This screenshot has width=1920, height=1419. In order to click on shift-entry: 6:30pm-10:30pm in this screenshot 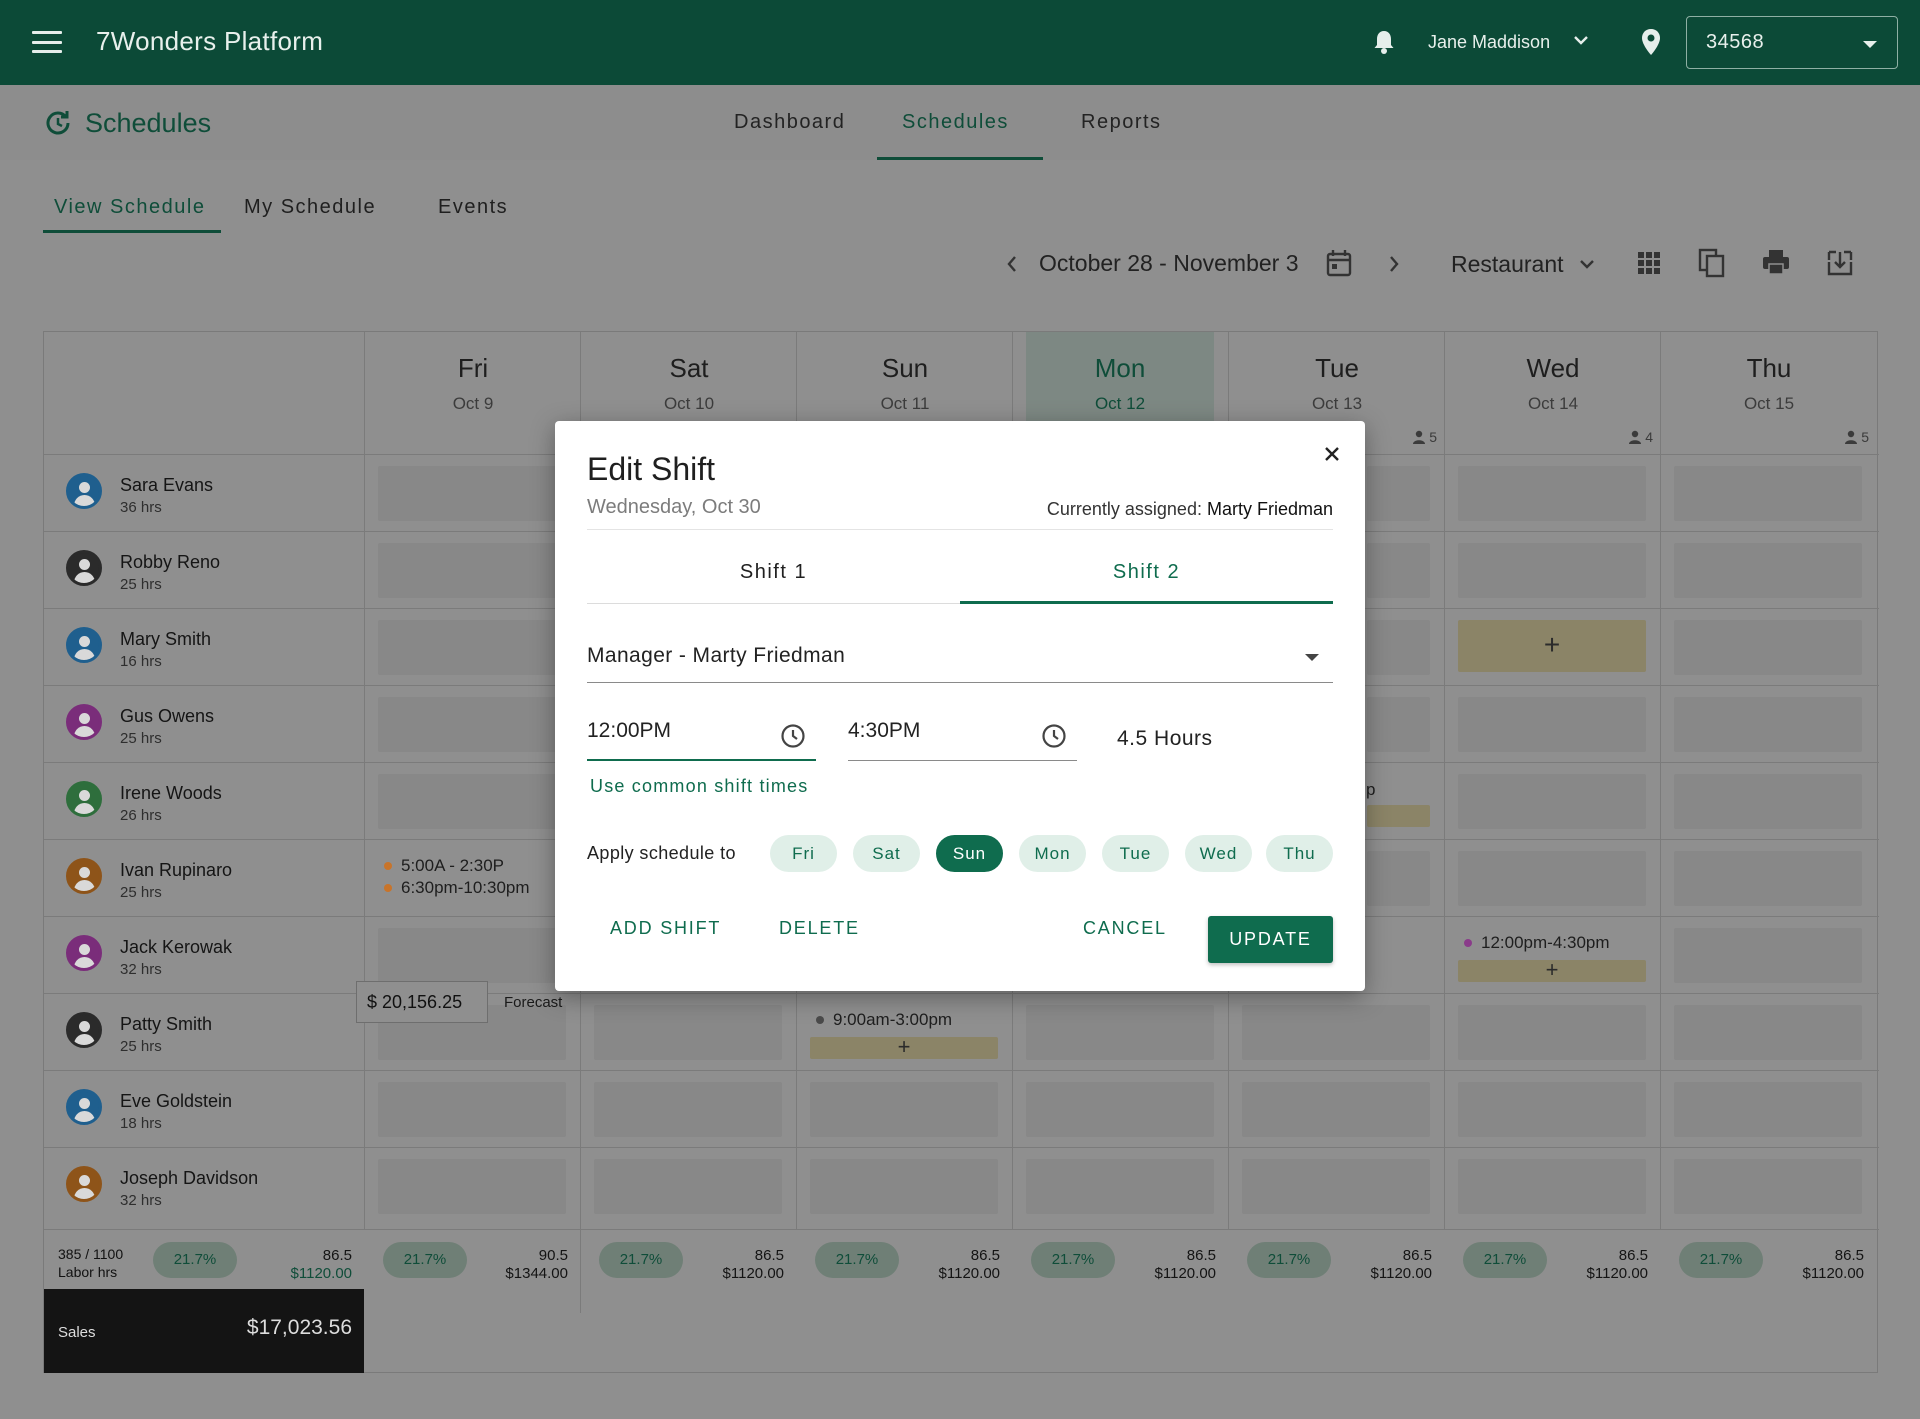, I will do `click(457, 888)`.